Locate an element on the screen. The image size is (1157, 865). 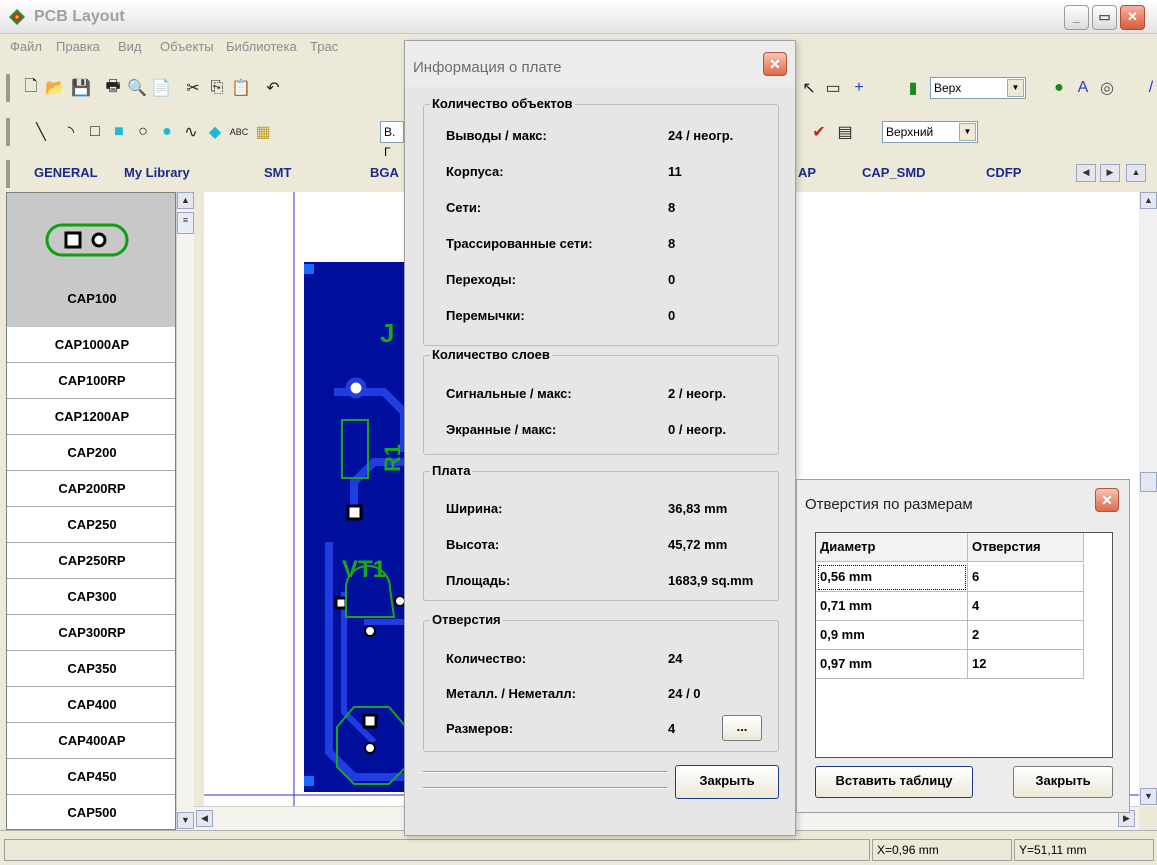
list-item: CAP300 is located at coordinates (91, 597).